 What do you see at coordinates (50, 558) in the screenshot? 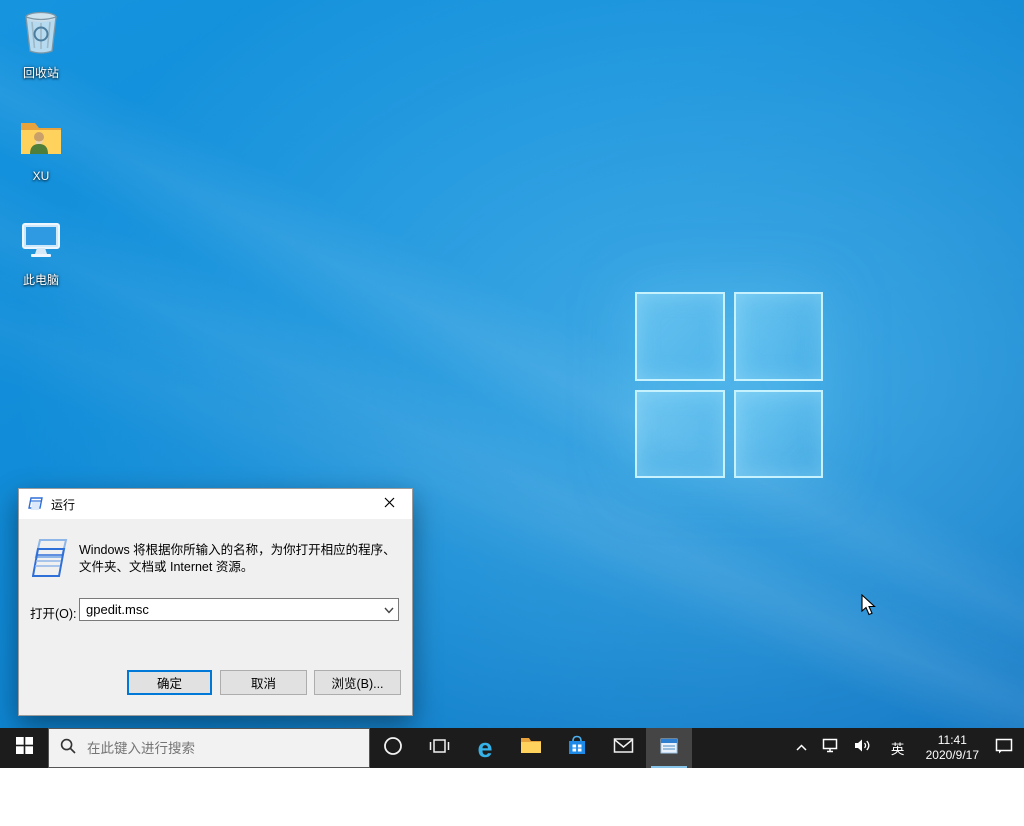
I see `run-program-icon` at bounding box center [50, 558].